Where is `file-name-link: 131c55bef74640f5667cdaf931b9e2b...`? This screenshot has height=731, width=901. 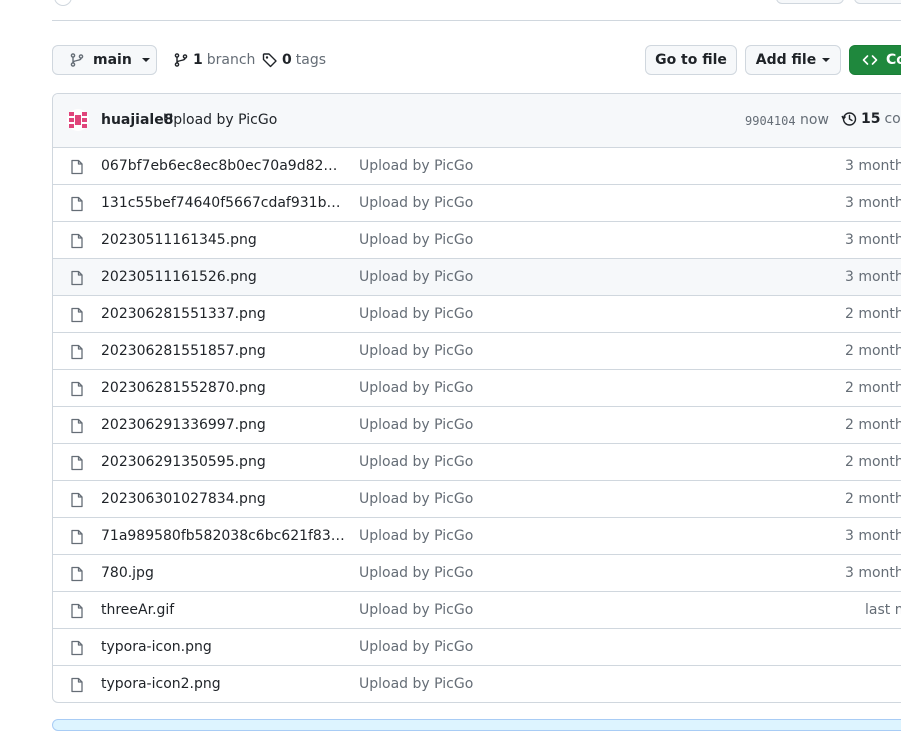 file-name-link: 131c55bef74640f5667cdaf931b9e2b... is located at coordinates (223, 203).